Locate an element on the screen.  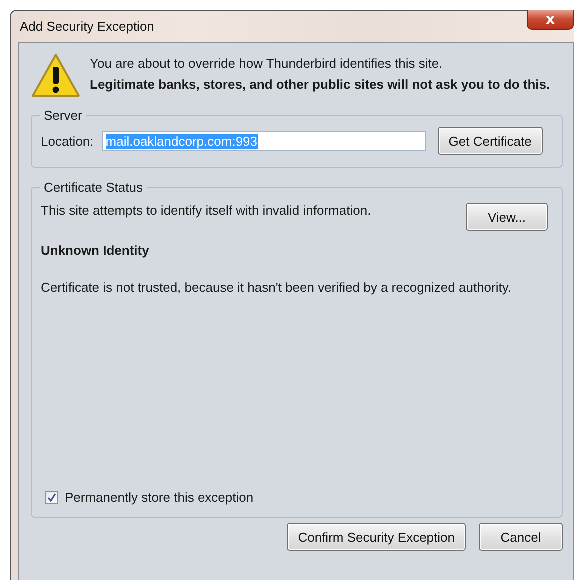
warning-icon is located at coordinates (56, 76).